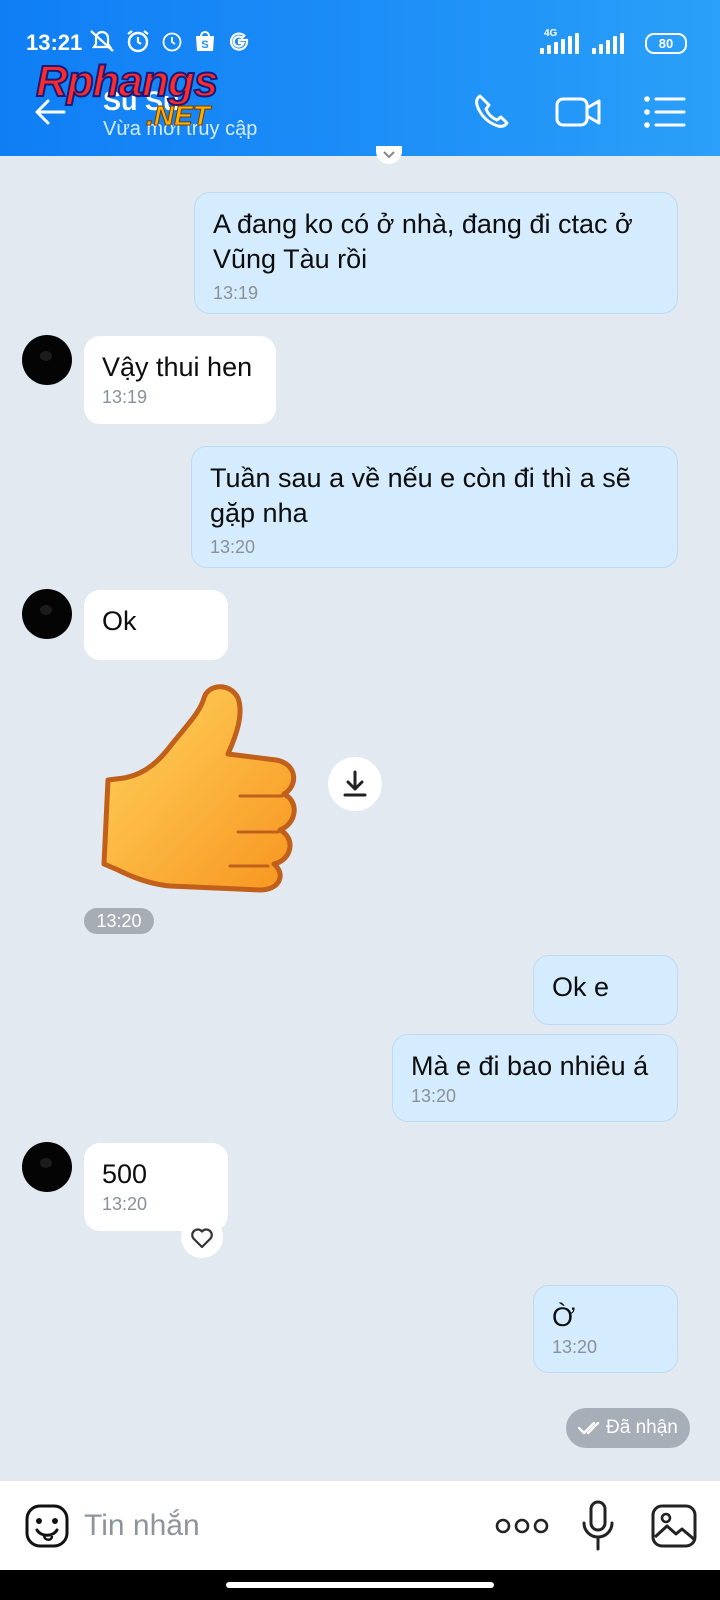 The image size is (720, 1600). I want to click on message-text: Ờ, so click(564, 1317).